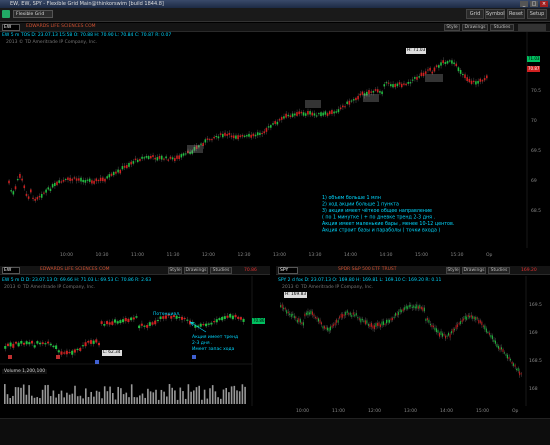 The height and width of the screenshot is (445, 550). What do you see at coordinates (475, 27) in the screenshot?
I see `top-drawings-button: Drawings` at bounding box center [475, 27].